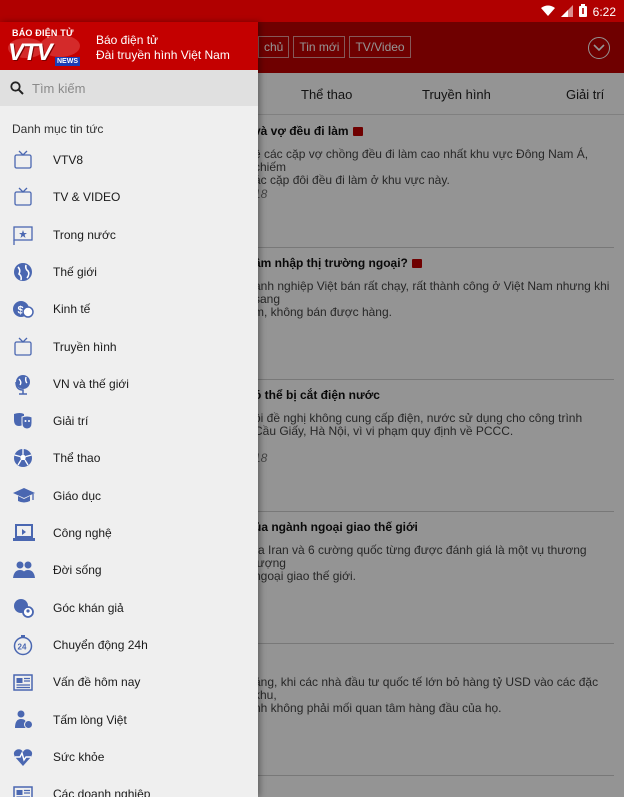 The width and height of the screenshot is (624, 797). I want to click on status-bar: 6:22, so click(312, 11).